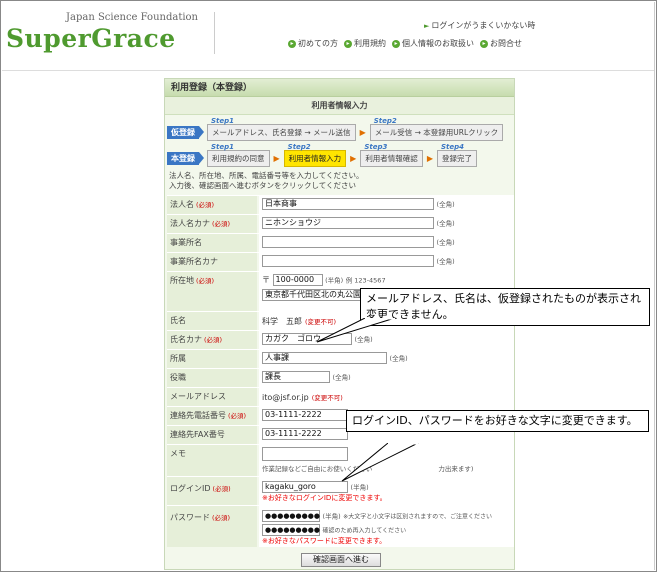  I want to click on row-label: 連絡先電話番号 (必須), so click(212, 416).